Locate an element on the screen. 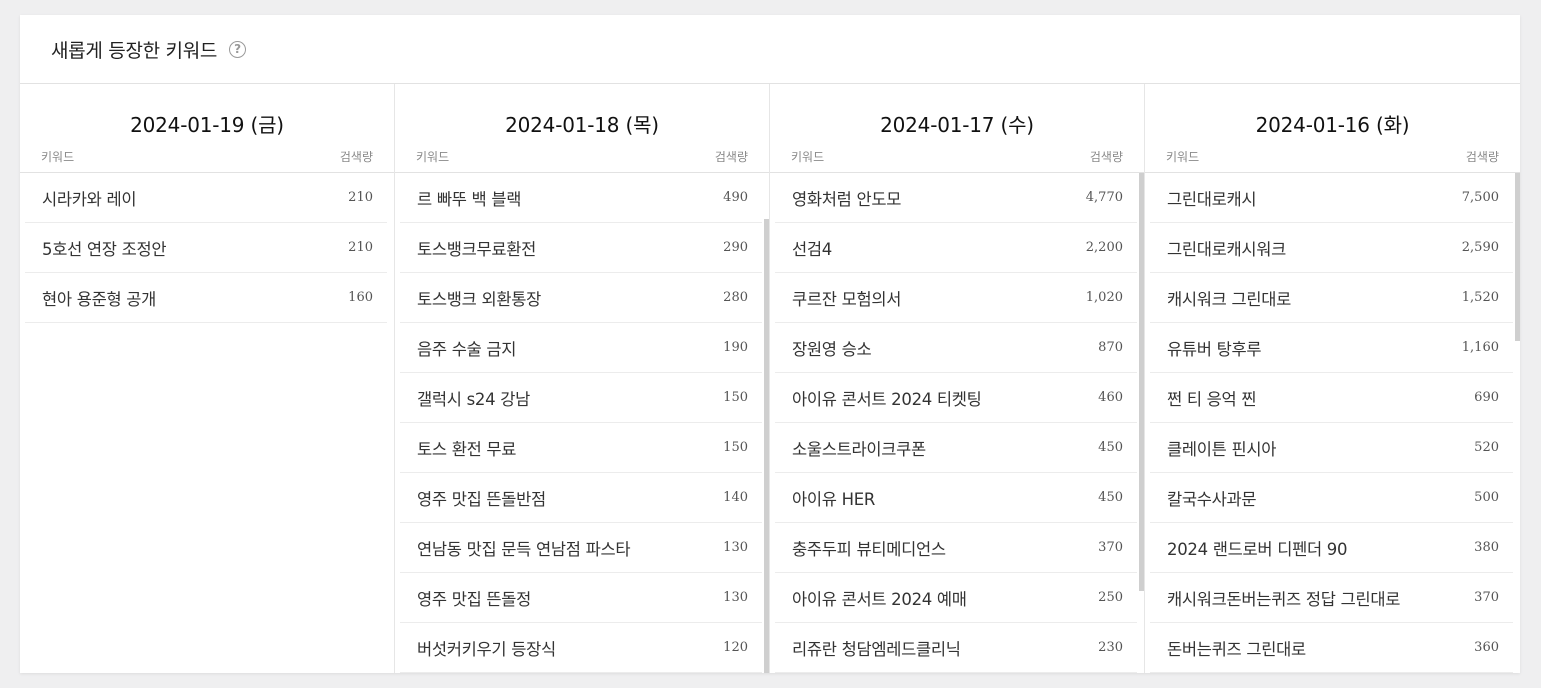 Image resolution: width=1541 pixels, height=688 pixels. keyword-text: 토스 환전 무료 is located at coordinates (467, 449).